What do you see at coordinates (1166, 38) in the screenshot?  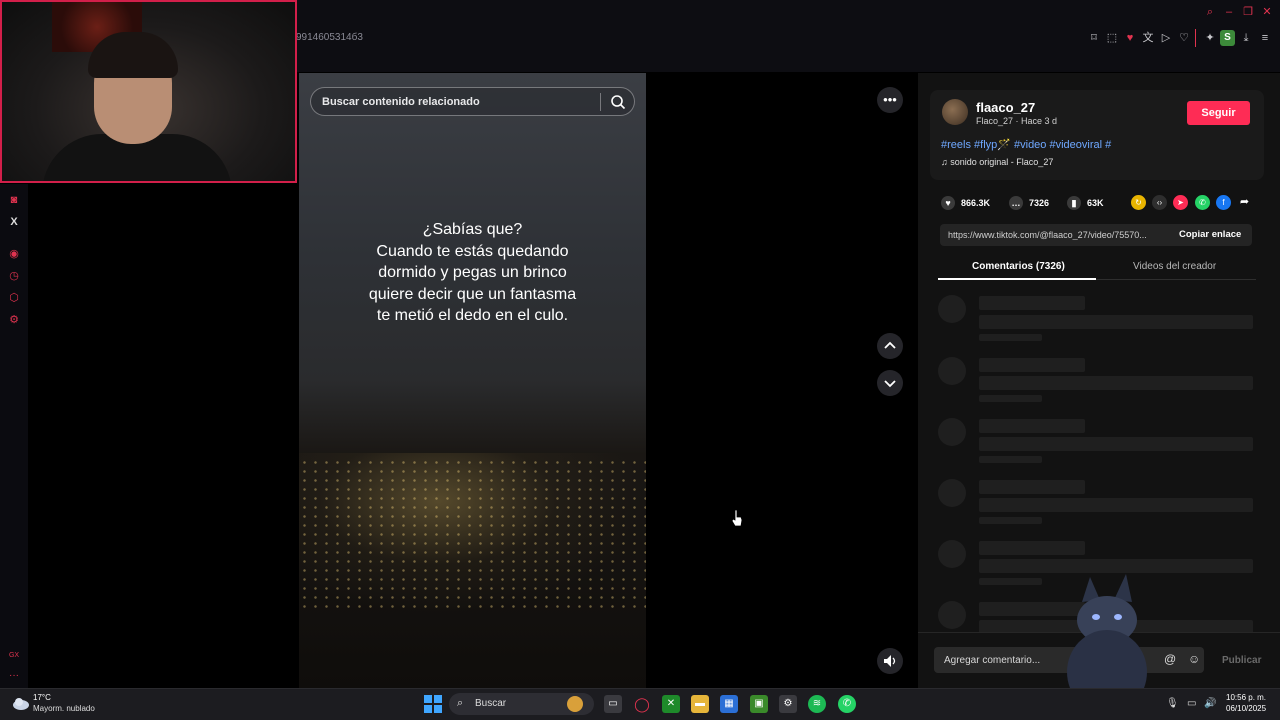 I see `play-icon: ▷` at bounding box center [1166, 38].